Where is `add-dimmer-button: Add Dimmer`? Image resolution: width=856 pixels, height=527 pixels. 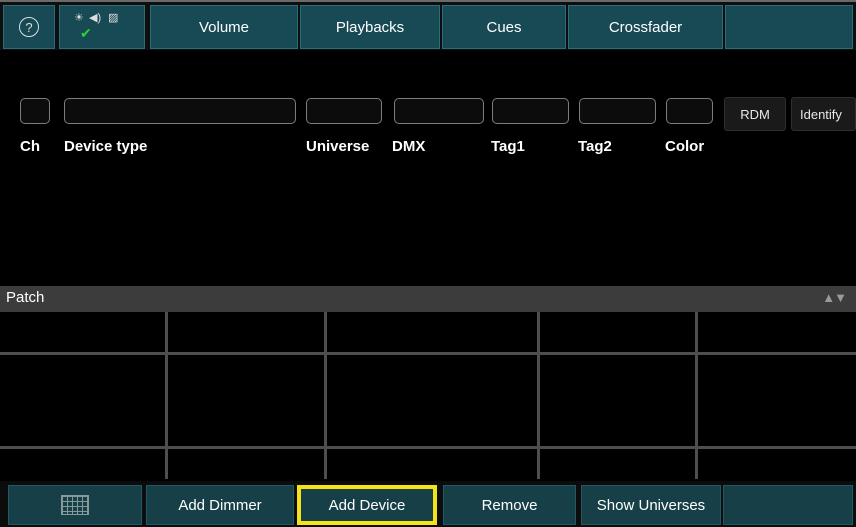
add-dimmer-button: Add Dimmer is located at coordinates (220, 505).